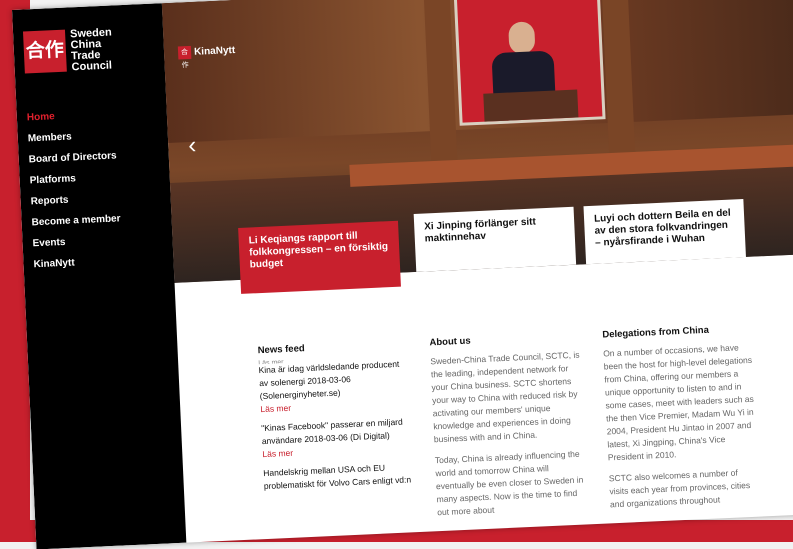 This screenshot has width=793, height=549. I want to click on logo-text: Sweden China Trade Council, so click(92, 50).